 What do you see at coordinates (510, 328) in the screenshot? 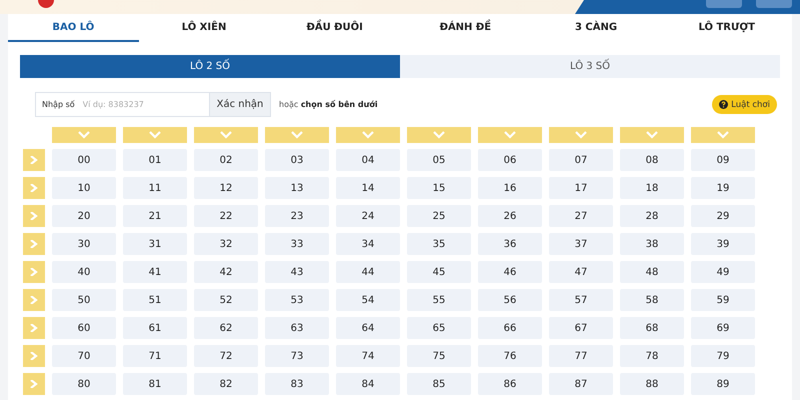
I see `number-cell: 66` at bounding box center [510, 328].